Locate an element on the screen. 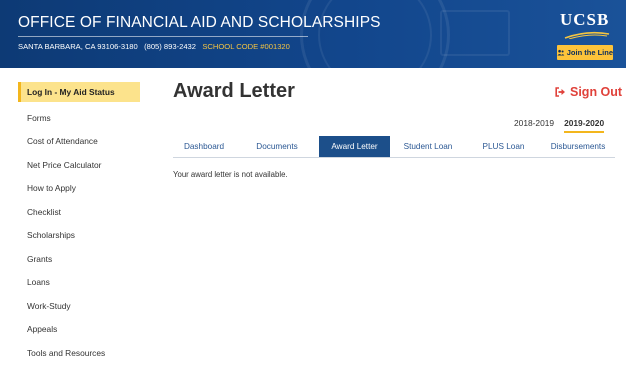 Image resolution: width=626 pixels, height=365 pixels. sidebar-item-how-to-apply: How to Apply is located at coordinates (79, 189).